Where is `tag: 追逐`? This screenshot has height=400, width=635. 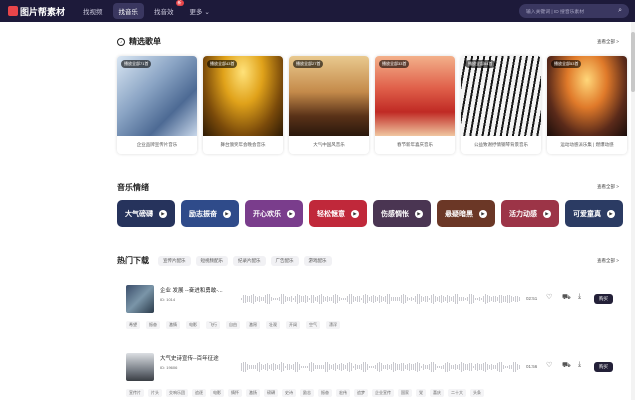 tag: 追逐 is located at coordinates (199, 393).